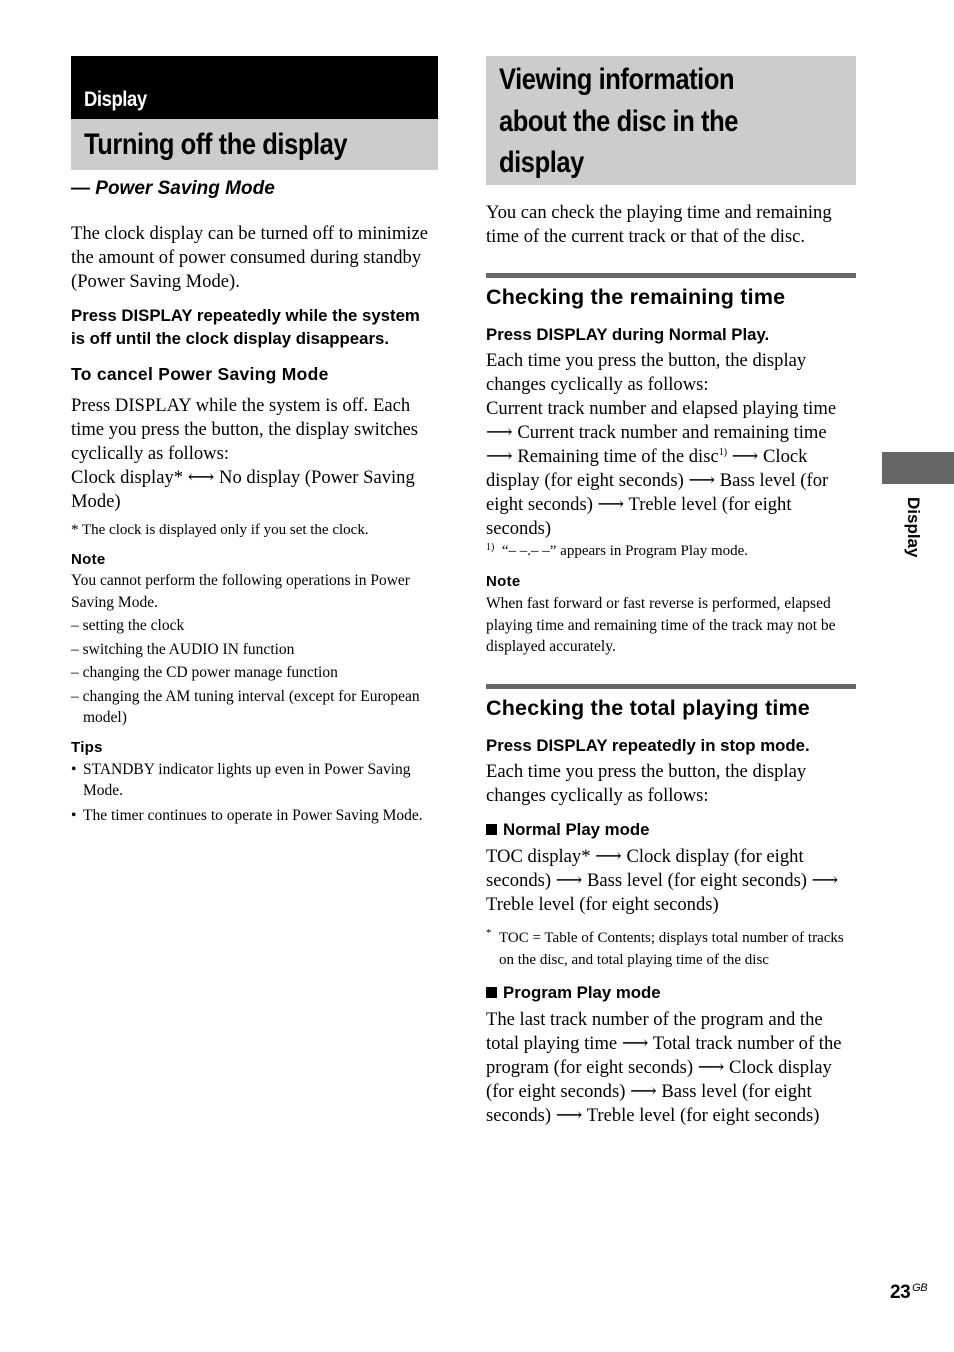  What do you see at coordinates (671, 830) in the screenshot?
I see `normal-play-heading: Normal Play mode` at bounding box center [671, 830].